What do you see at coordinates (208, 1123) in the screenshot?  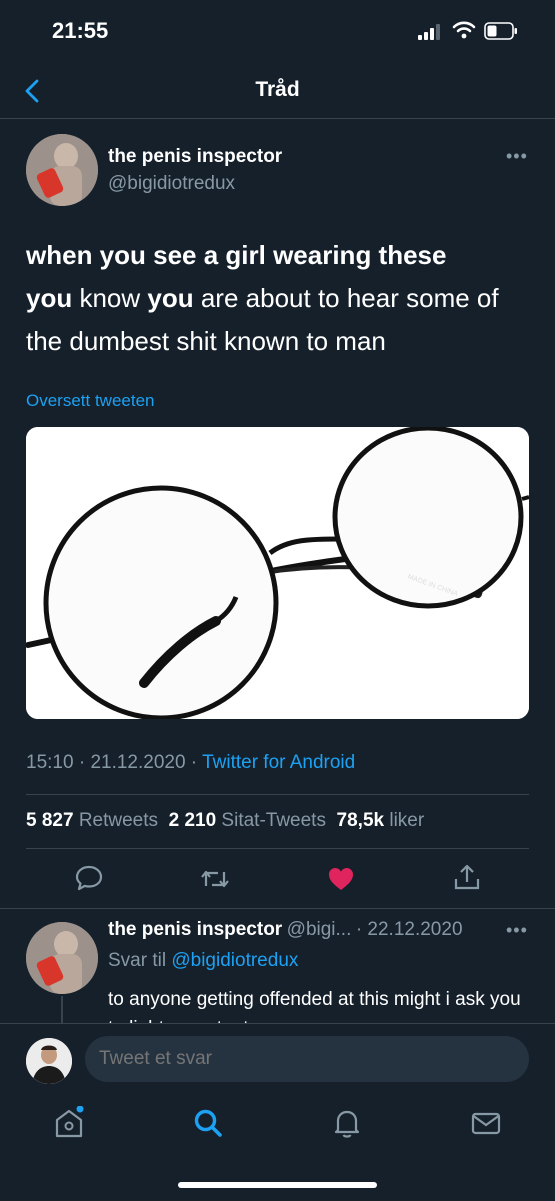 I see `search-icon` at bounding box center [208, 1123].